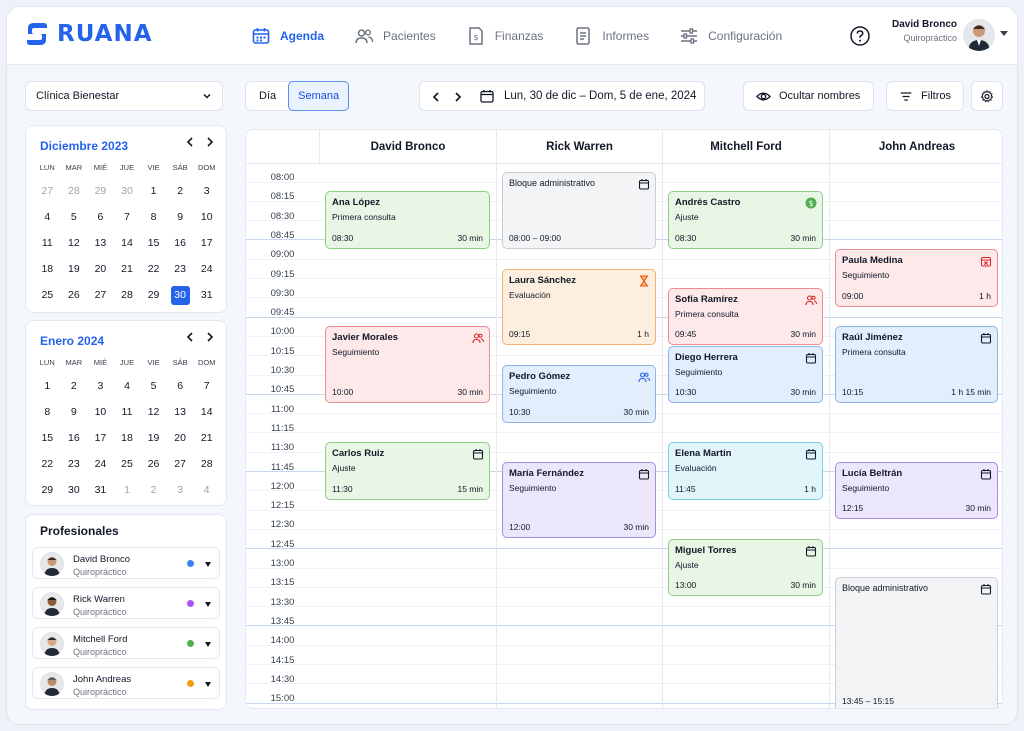  Describe the element at coordinates (579, 210) in the screenshot. I see `admin-block: Bloque administrativo 08:00 – 09:00` at that location.